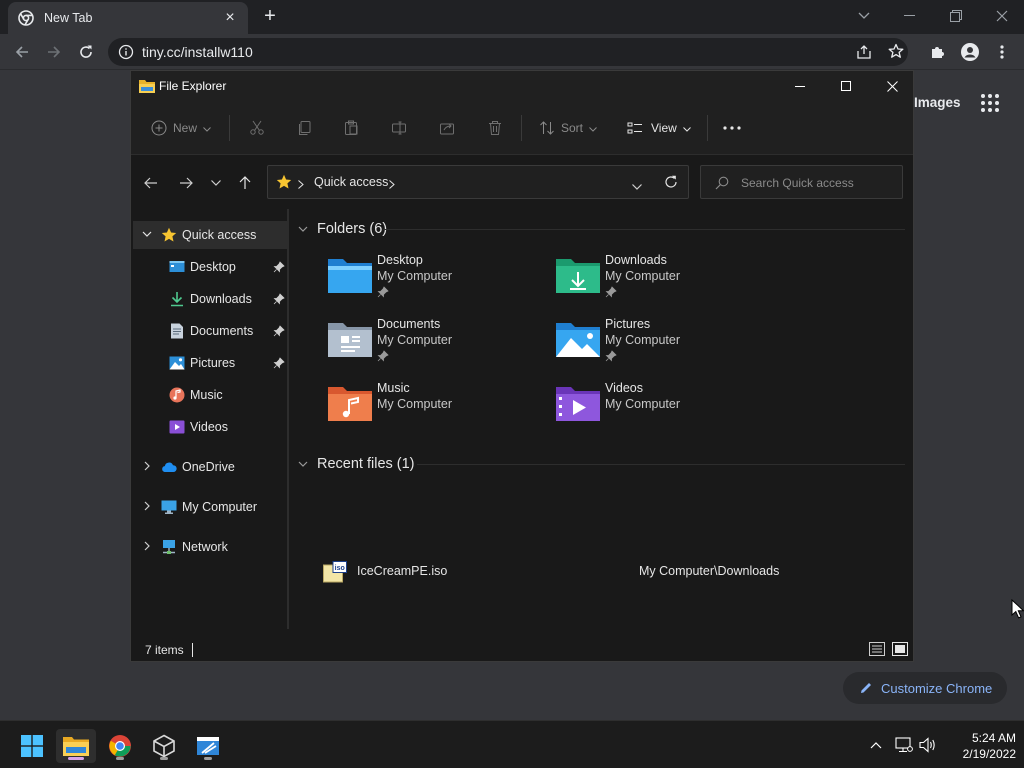 The width and height of the screenshot is (1024, 768). I want to click on taskbar-chrome, so click(120, 746).